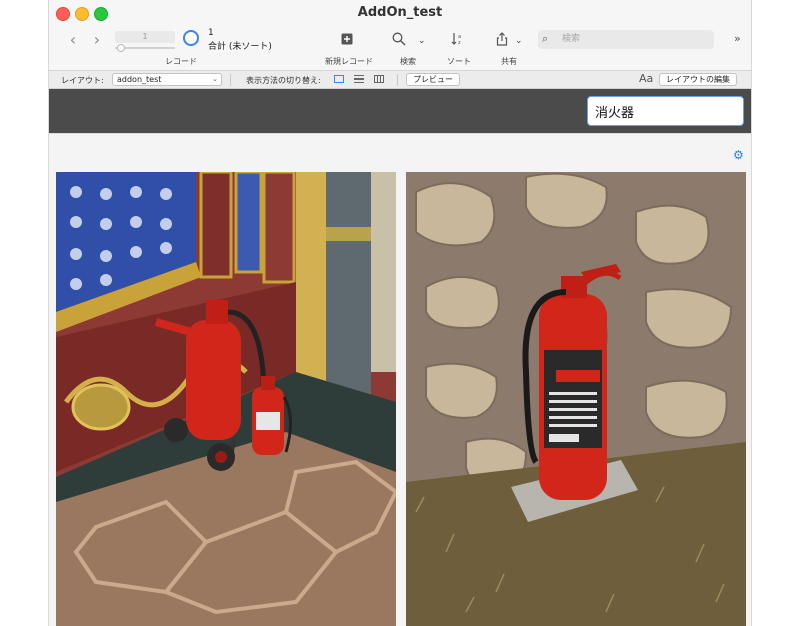 The image size is (800, 626). Describe the element at coordinates (359, 79) in the screenshot. I see `list-view-icon` at that location.